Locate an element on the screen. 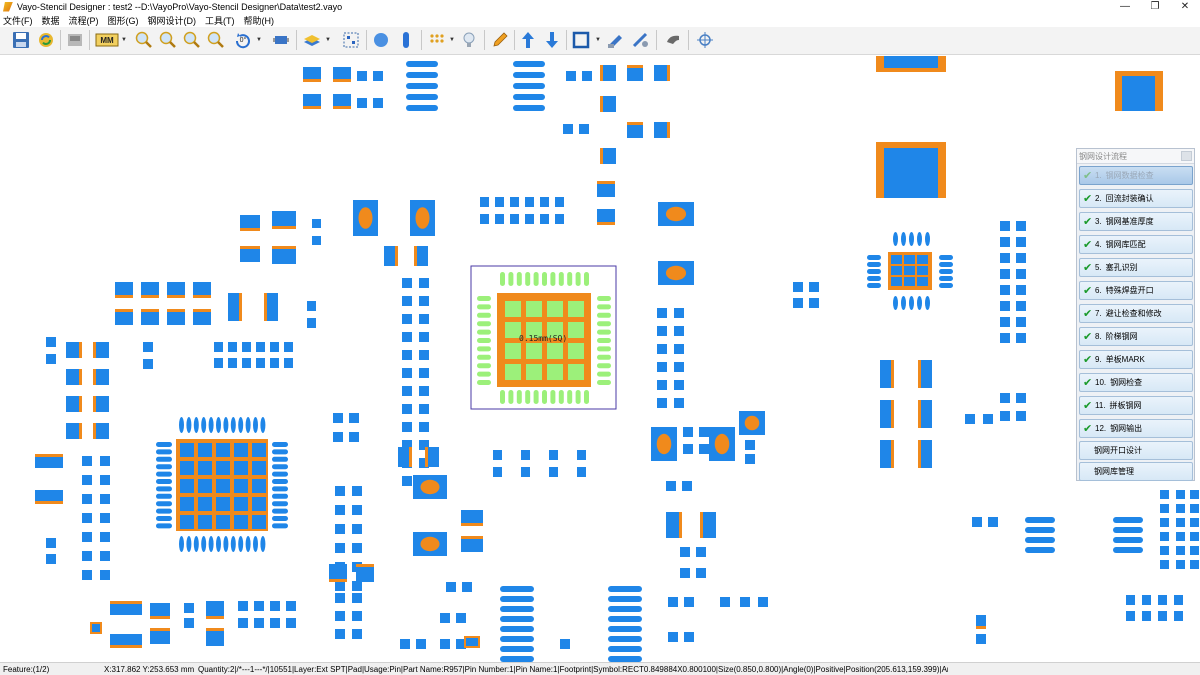 Image resolution: width=1200 pixels, height=675 pixels. stencil-aperture-design-button: 钢网开口设计 is located at coordinates (1136, 450).